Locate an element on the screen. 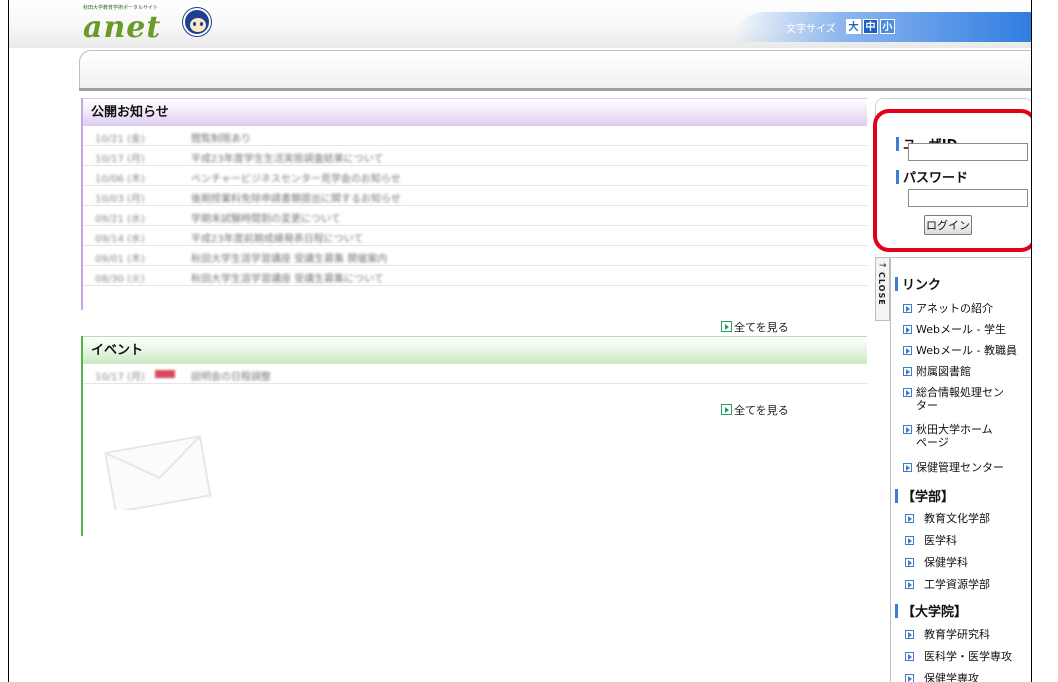 Image resolution: width=1058 pixels, height=682 pixels. notice-title: 平成23年度学生生活実態調査結果について is located at coordinates (287, 157).